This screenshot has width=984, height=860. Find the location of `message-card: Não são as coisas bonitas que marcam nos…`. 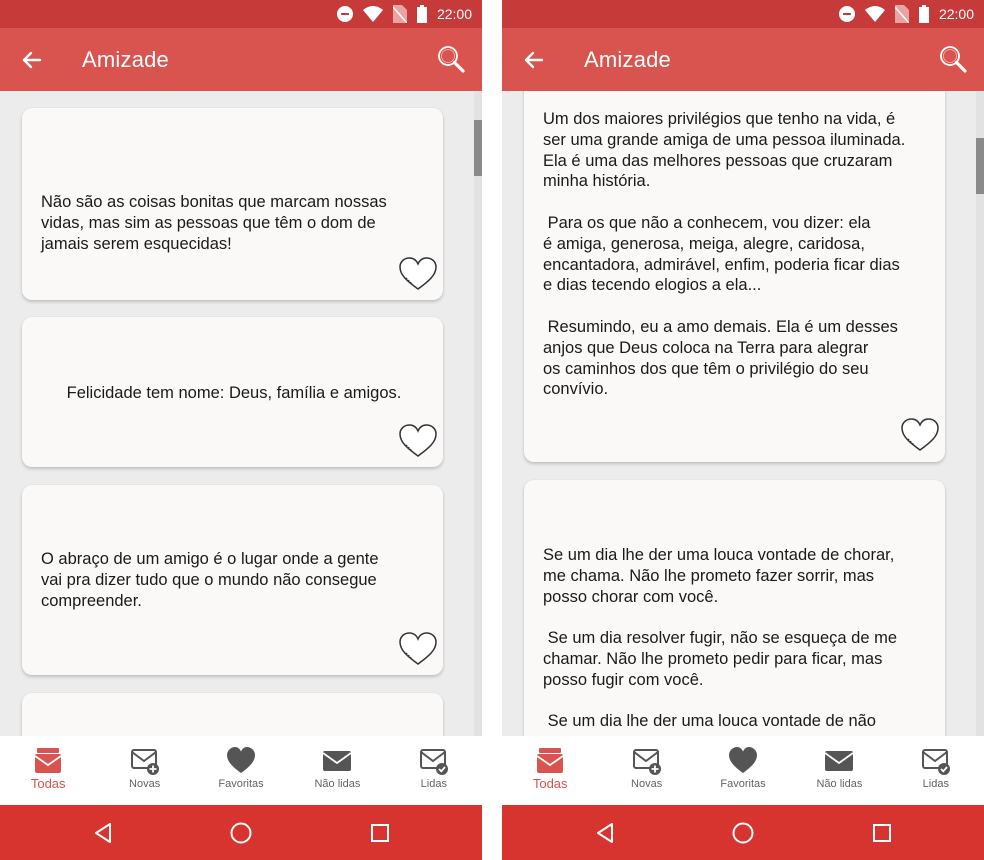

message-card: Não são as coisas bonitas que marcam nos… is located at coordinates (232, 204).